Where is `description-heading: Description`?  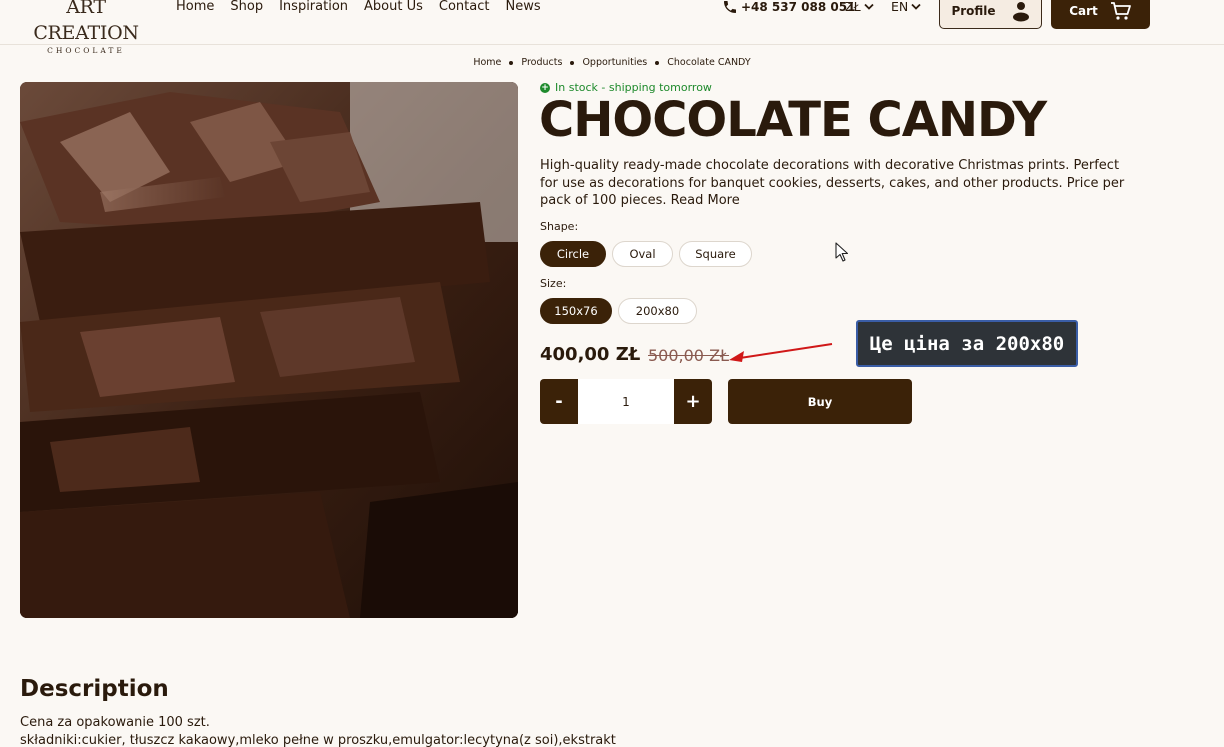 description-heading: Description is located at coordinates (94, 689).